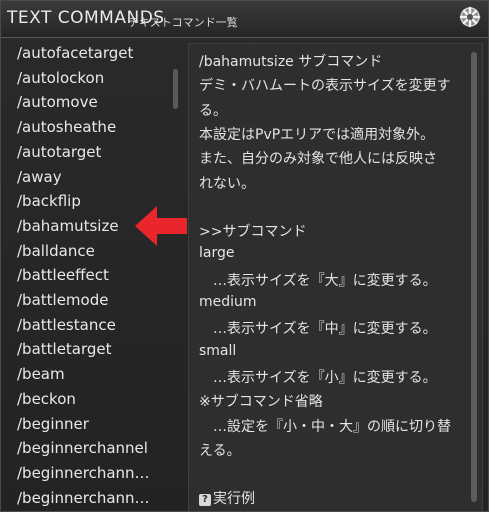  Describe the element at coordinates (161, 226) in the screenshot. I see `red-arrow-annotation` at that location.